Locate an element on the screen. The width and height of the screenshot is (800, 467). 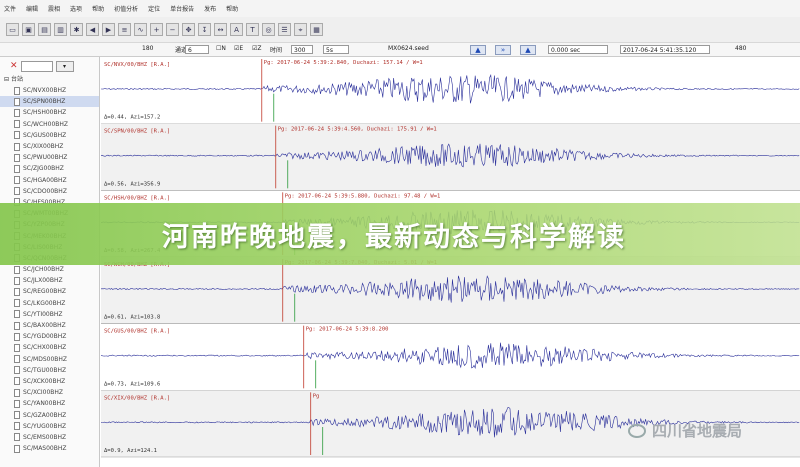
menu-item: 选项 is located at coordinates (76, 8).